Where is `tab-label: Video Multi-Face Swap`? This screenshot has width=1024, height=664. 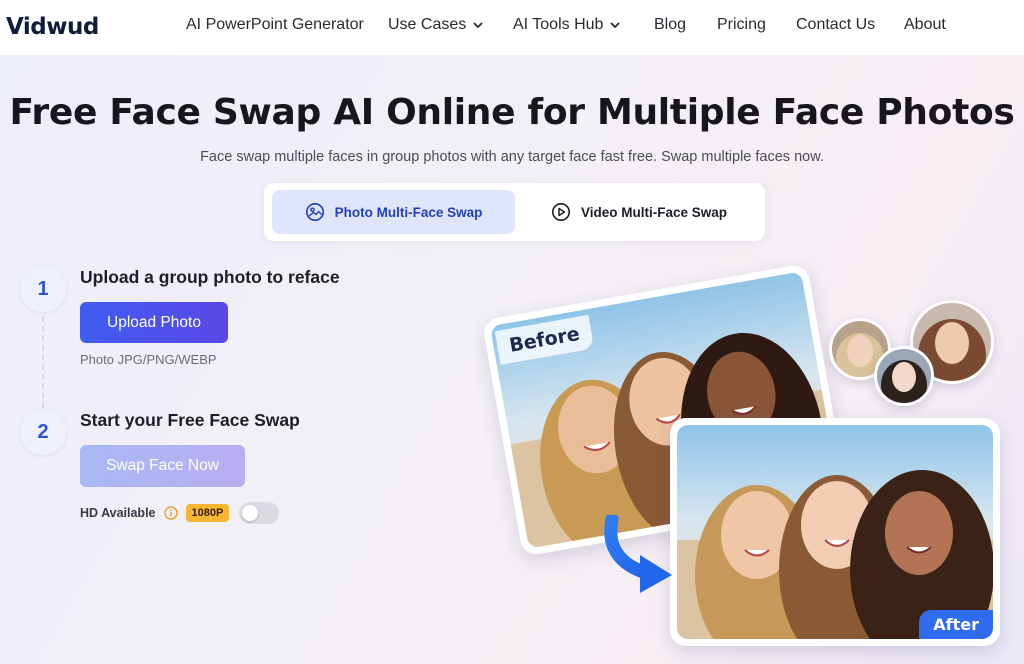
tab-label: Video Multi-Face Swap is located at coordinates (654, 212).